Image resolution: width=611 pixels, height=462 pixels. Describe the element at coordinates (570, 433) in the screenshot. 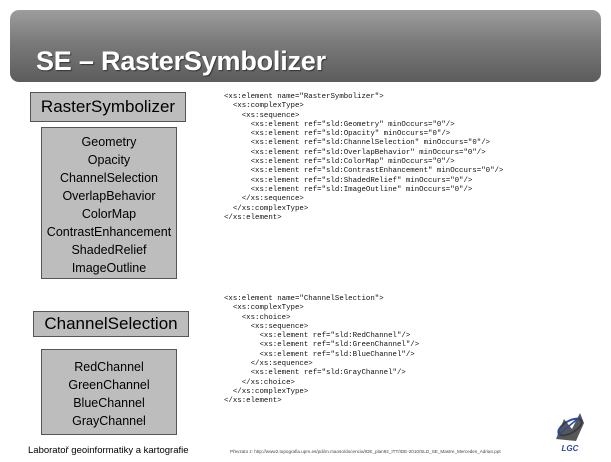

I see `lgc-logo: LGC` at that location.